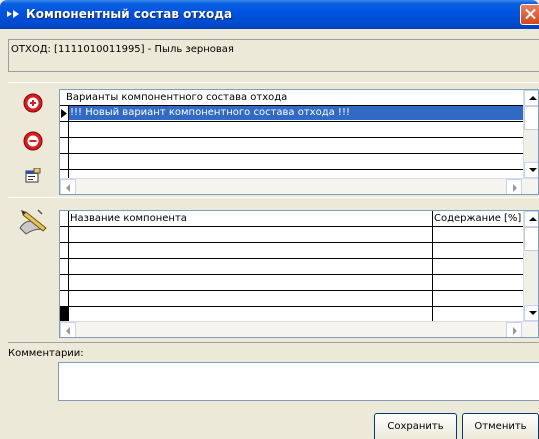 Image resolution: width=539 pixels, height=439 pixels. I want to click on comments-label: Комментарии:, so click(46, 353).